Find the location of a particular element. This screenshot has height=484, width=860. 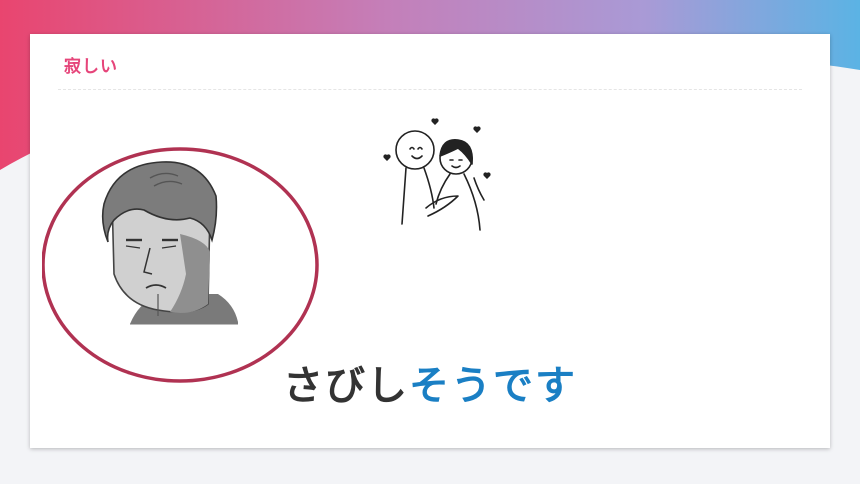

couple-hug-icon is located at coordinates (437, 174).